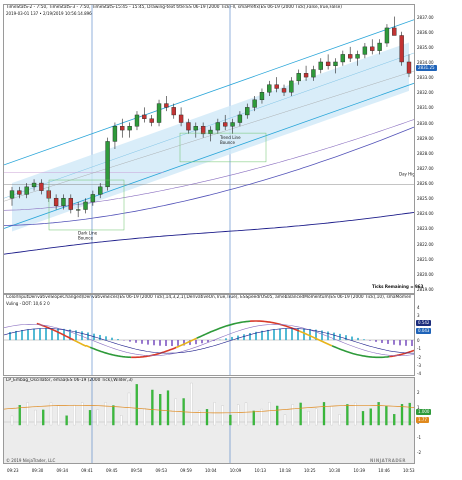 The width and height of the screenshot is (462, 480). I want to click on oscillator-axis-tick: 0, so click(418, 340).